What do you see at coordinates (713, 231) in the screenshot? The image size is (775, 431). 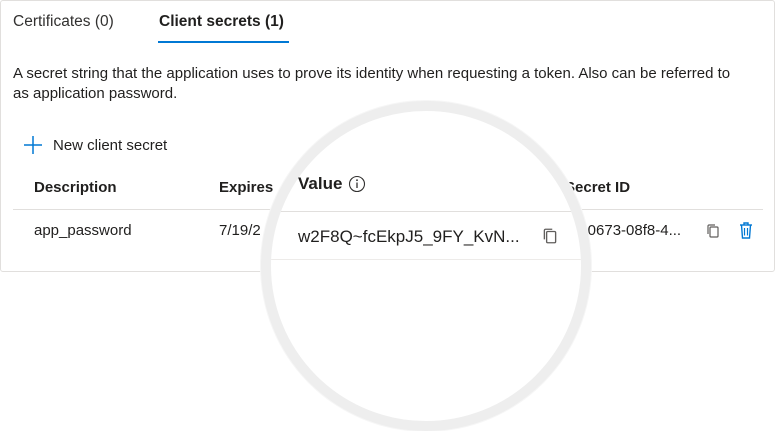 I see `copy-secret-id-icon` at bounding box center [713, 231].